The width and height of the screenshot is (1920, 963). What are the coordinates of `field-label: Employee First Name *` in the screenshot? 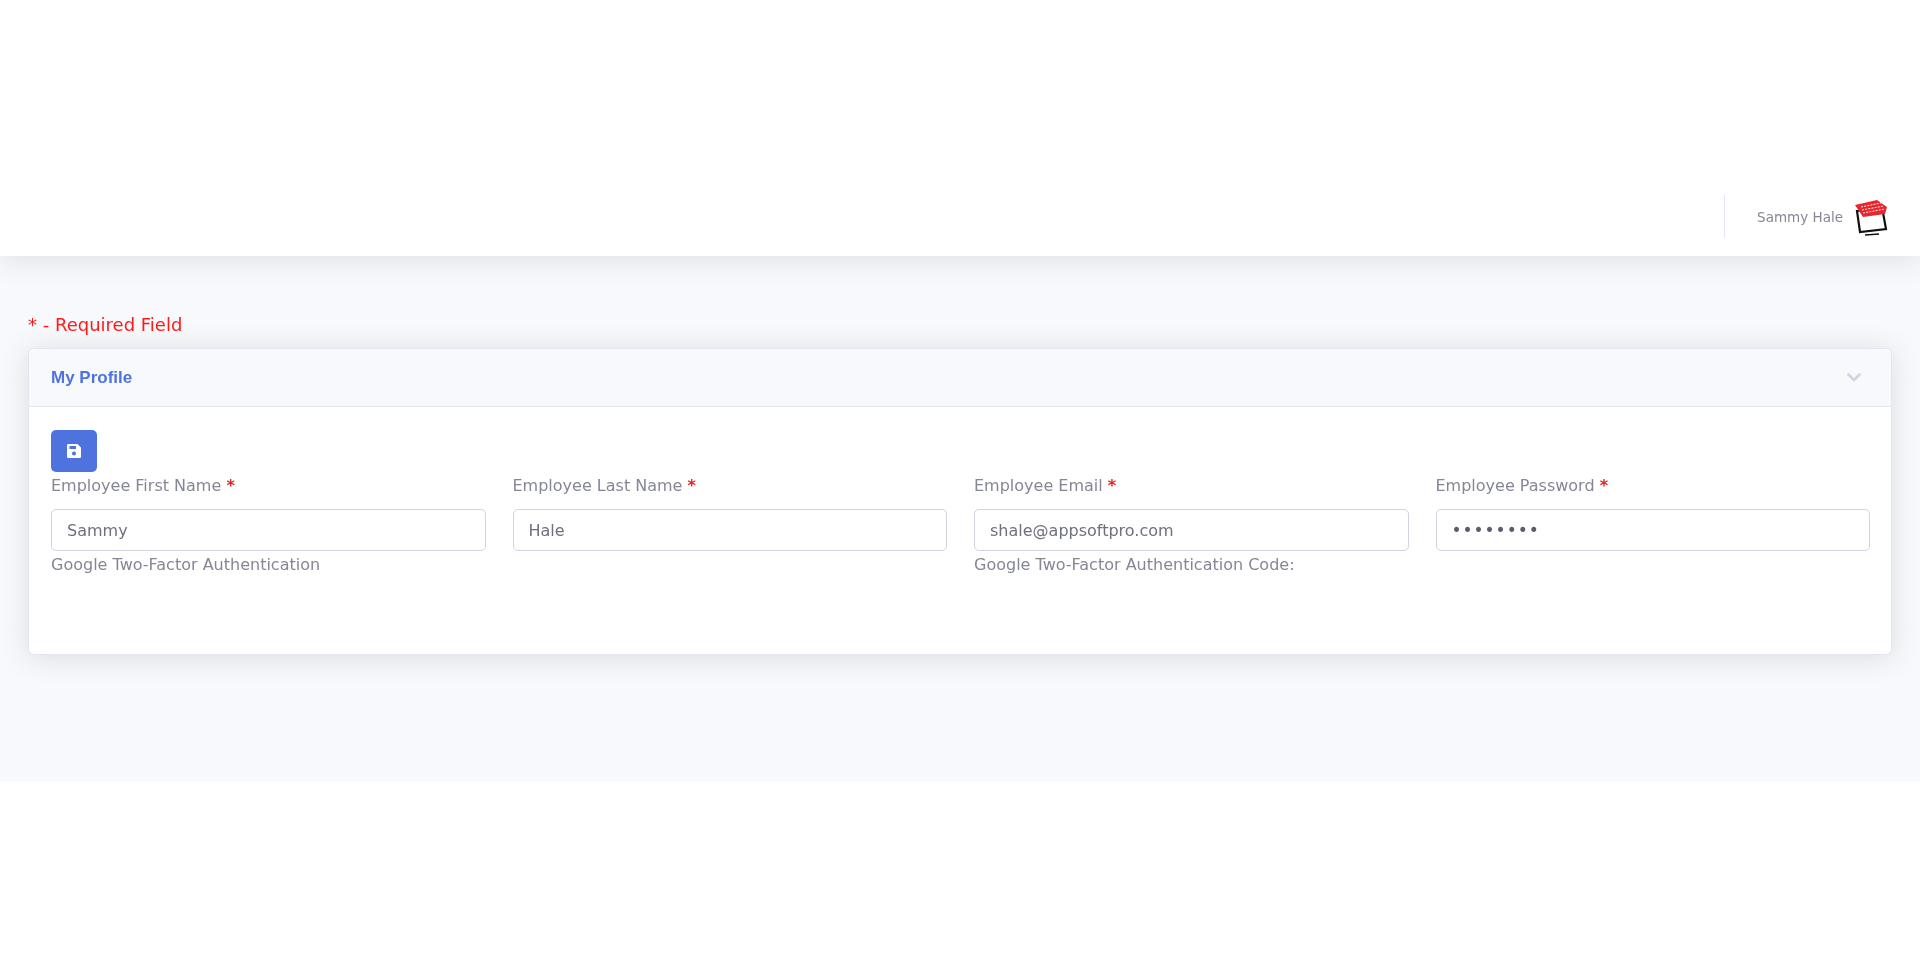 It's located at (143, 486).